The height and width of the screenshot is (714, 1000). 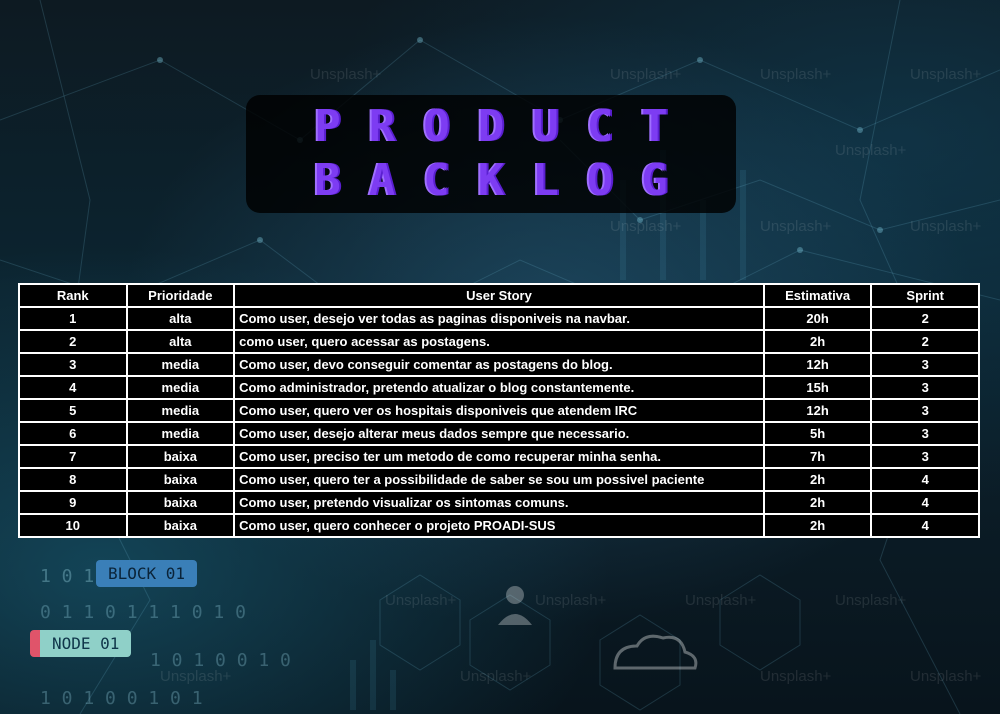 I want to click on rank-cell: 3, so click(x=73, y=364).